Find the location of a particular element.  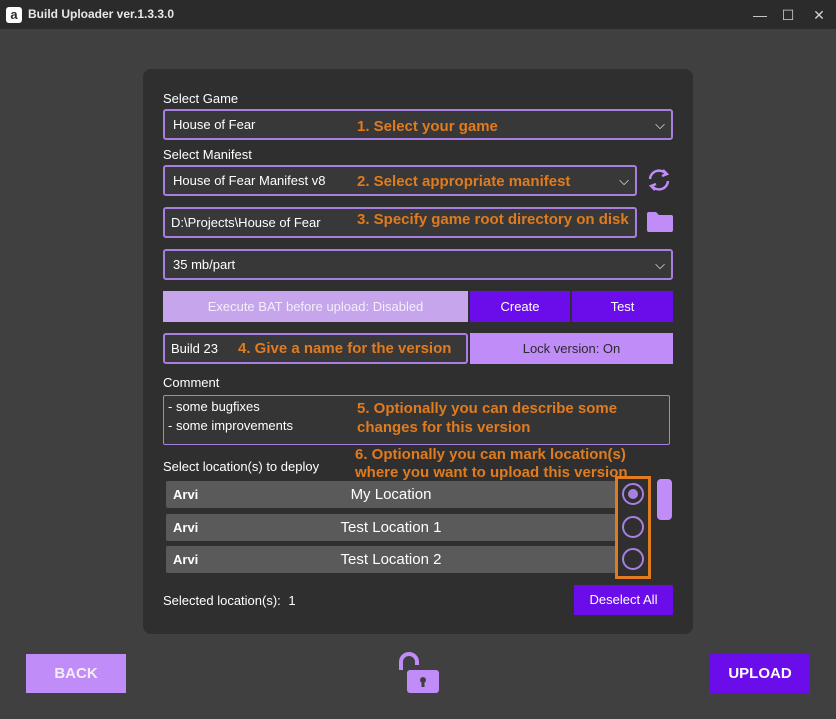

locations-hint: where you want to upload this version is located at coordinates (491, 472).